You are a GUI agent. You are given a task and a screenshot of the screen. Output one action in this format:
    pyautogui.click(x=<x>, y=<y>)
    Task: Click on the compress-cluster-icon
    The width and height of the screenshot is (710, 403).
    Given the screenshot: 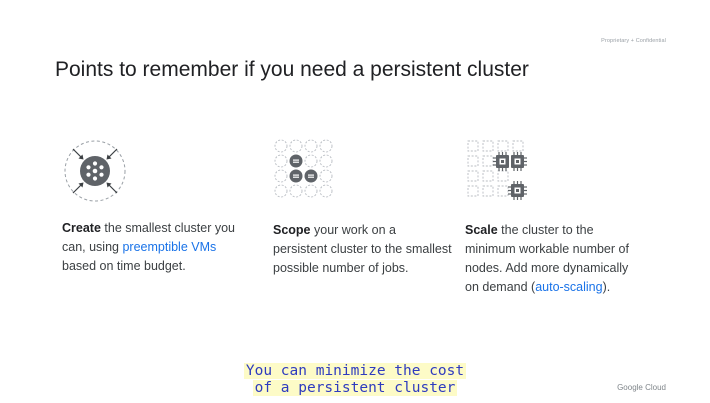 What is the action you would take?
    pyautogui.click(x=95, y=171)
    